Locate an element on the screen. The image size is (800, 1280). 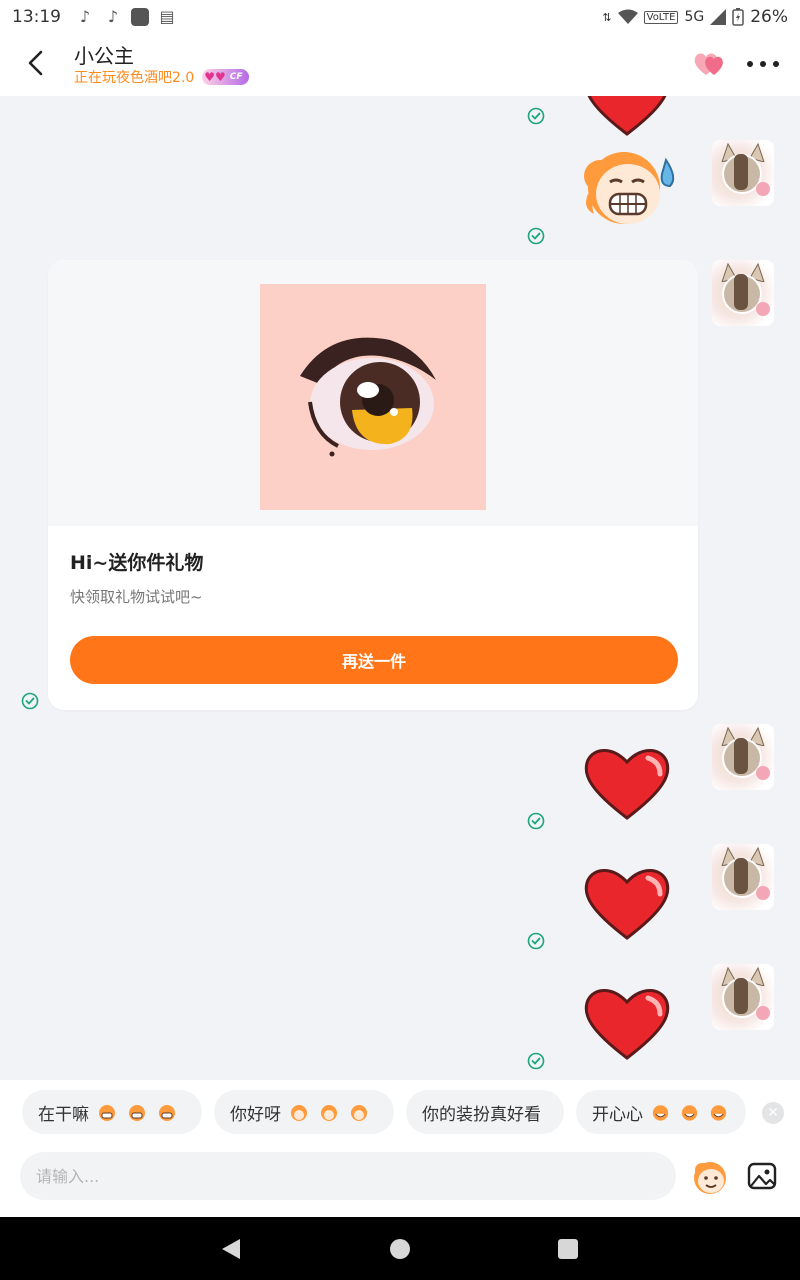
status-time: 13:19 is located at coordinates (36, 17).